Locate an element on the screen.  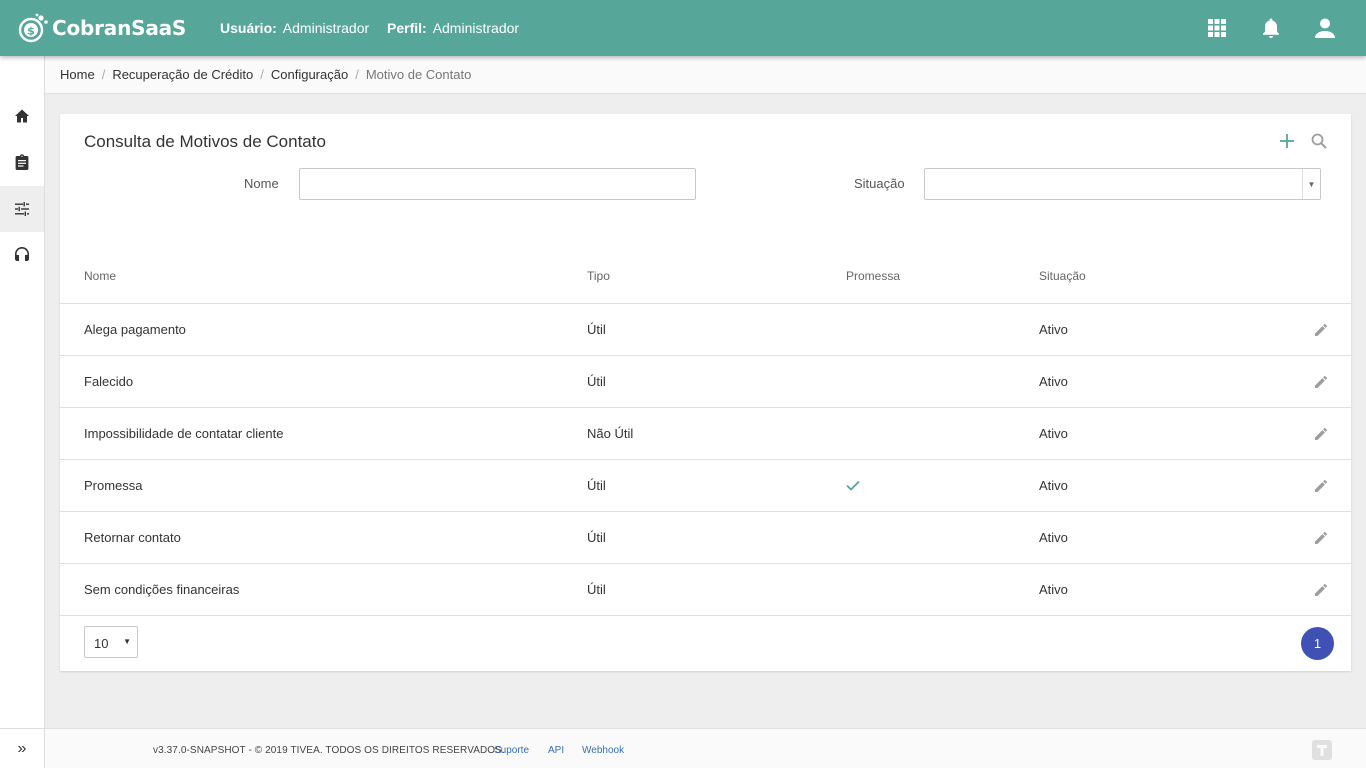
clipboard-icon is located at coordinates (22, 162).